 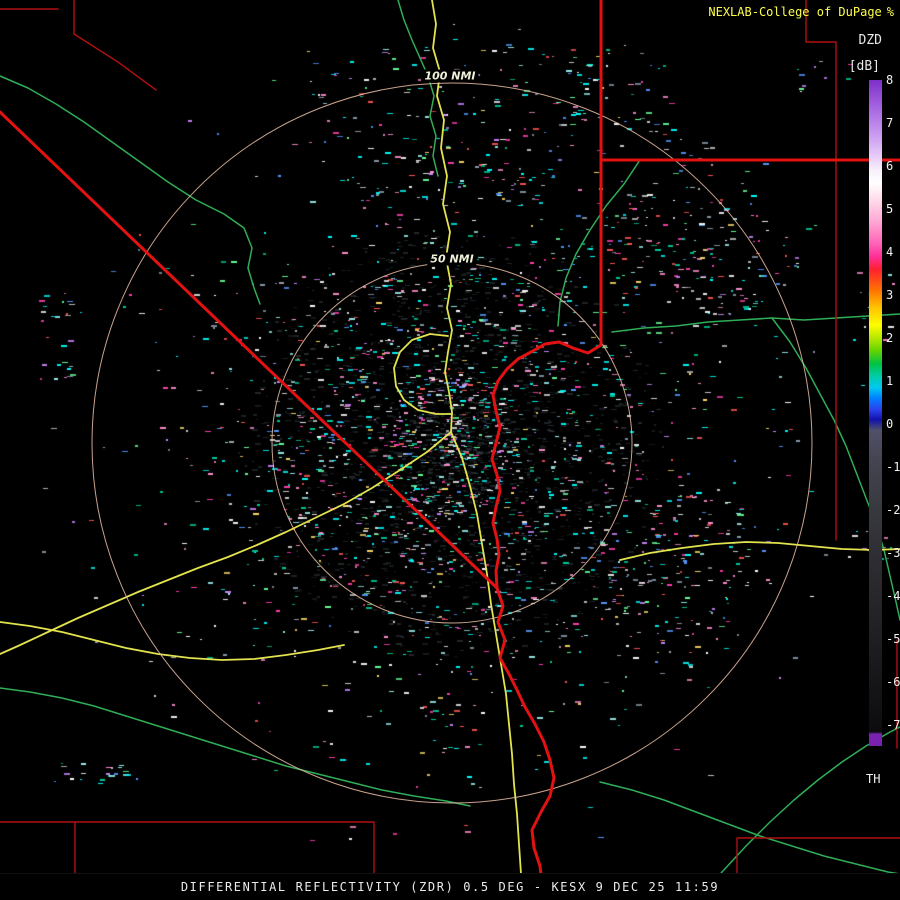 I want to click on attribution-text: NEXLAB-College of DuPage, so click(x=795, y=12).